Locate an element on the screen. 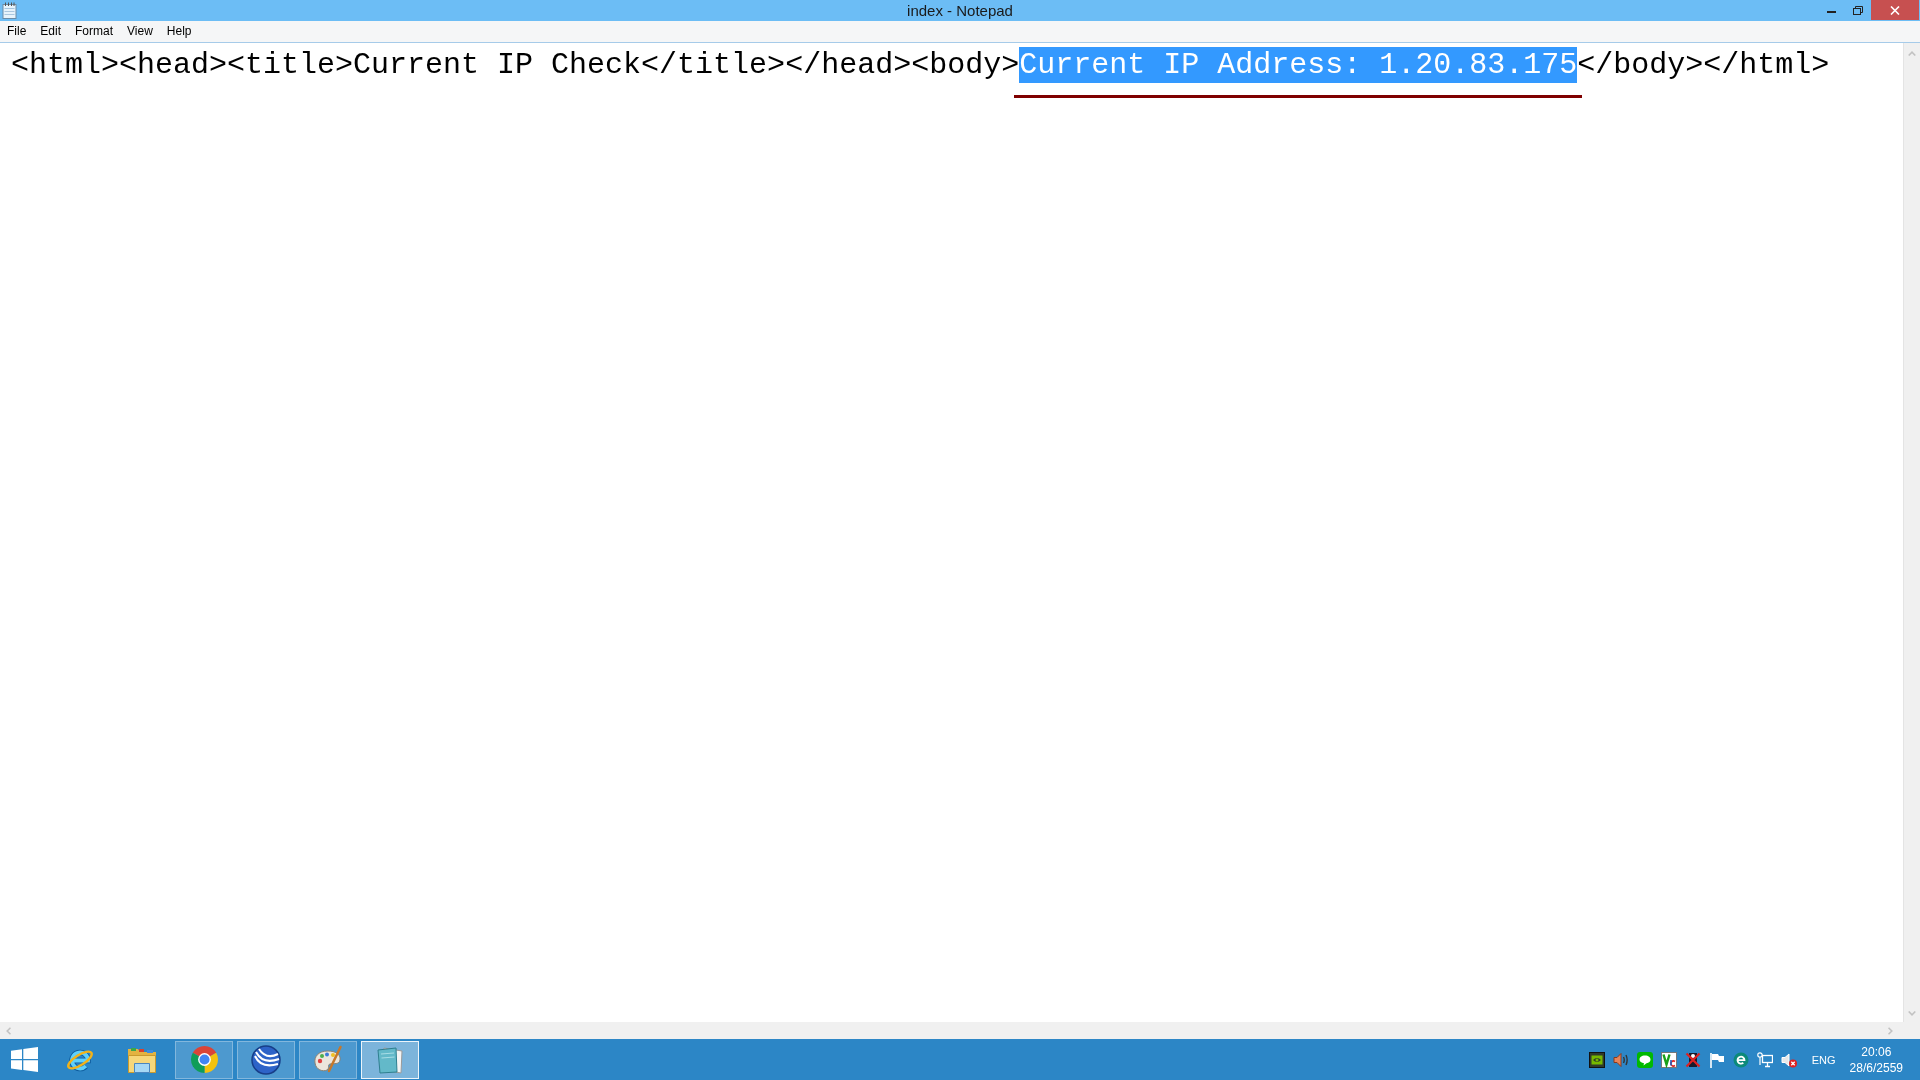 Image resolution: width=1920 pixels, height=1080 pixels. swirl-tile-icon is located at coordinates (1596, 1059).